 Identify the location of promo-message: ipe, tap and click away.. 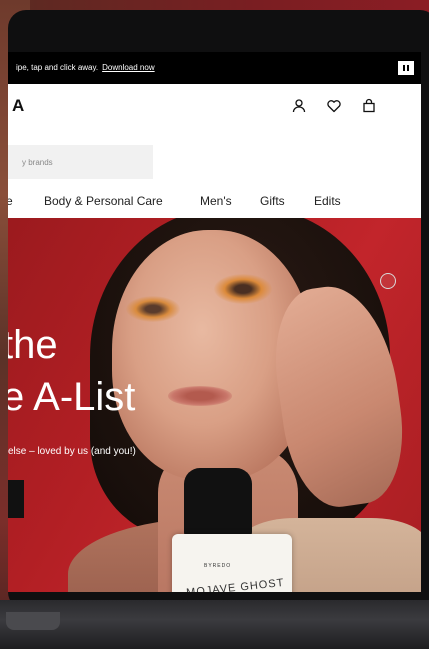
(57, 67).